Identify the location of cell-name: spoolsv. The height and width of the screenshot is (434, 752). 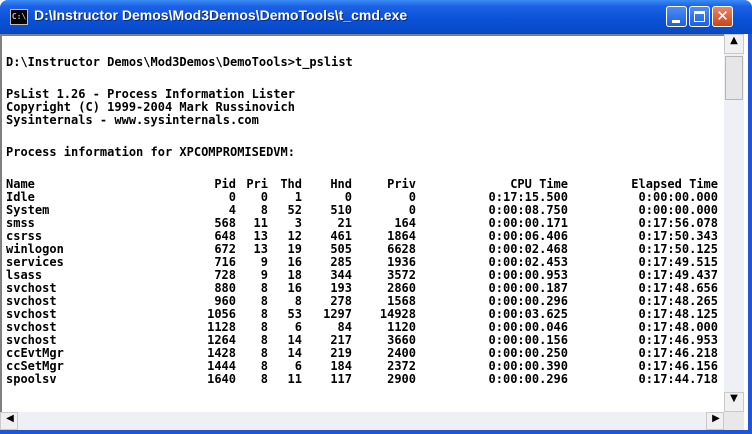
(31, 379).